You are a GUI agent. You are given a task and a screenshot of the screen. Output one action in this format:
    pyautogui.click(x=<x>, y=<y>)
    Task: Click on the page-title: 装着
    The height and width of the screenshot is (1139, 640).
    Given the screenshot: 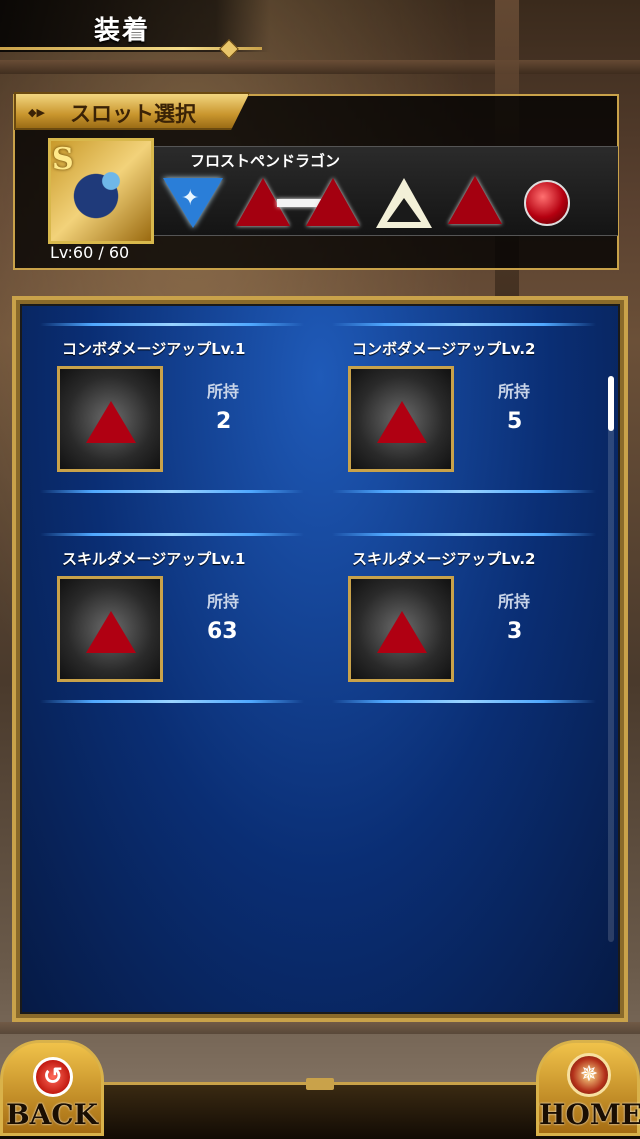 What is the action you would take?
    pyautogui.click(x=122, y=31)
    